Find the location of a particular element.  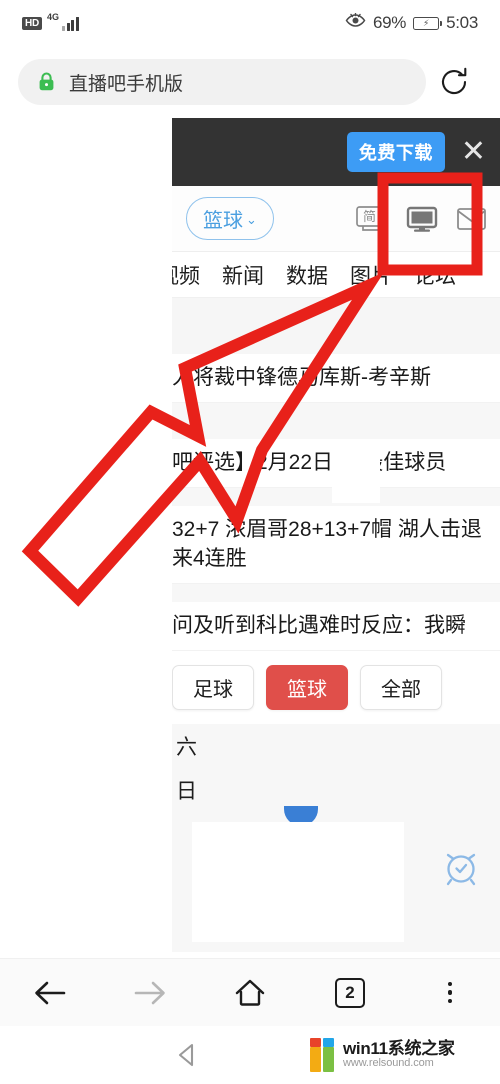

tab-switcher-button: 2 is located at coordinates (350, 992).